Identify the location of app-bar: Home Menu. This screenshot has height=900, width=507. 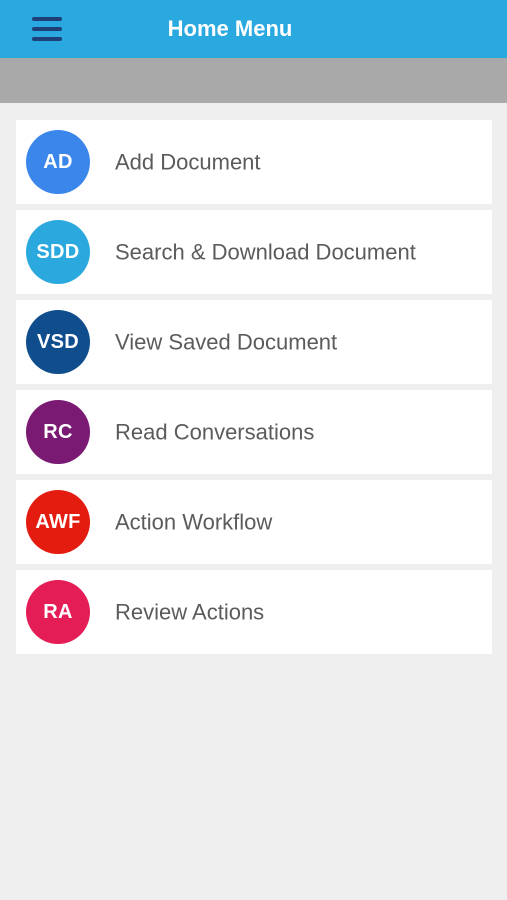
(253, 29).